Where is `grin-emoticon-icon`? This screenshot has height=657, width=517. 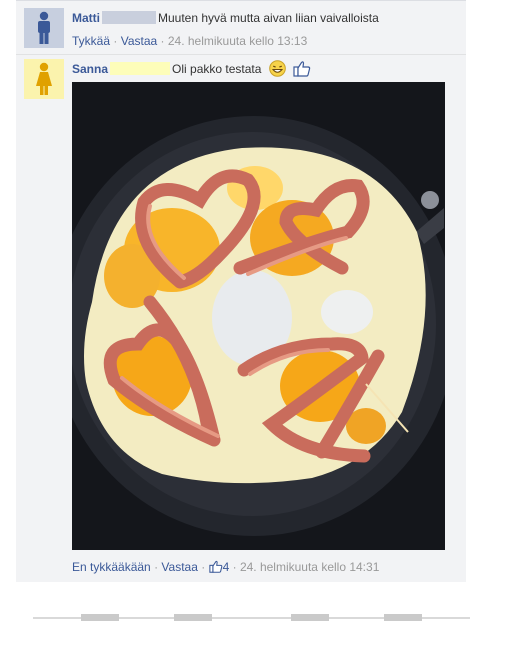 grin-emoticon-icon is located at coordinates (277, 70).